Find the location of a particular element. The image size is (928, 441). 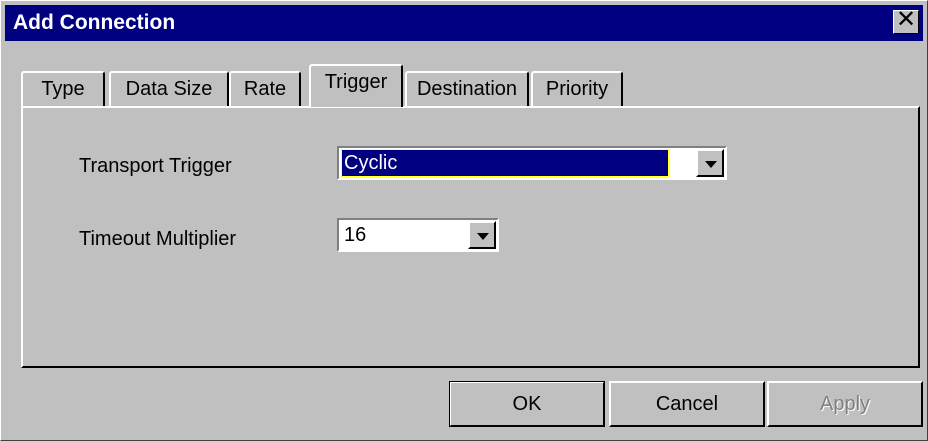

timeout-multiplier-dropdown-button is located at coordinates (482, 235).